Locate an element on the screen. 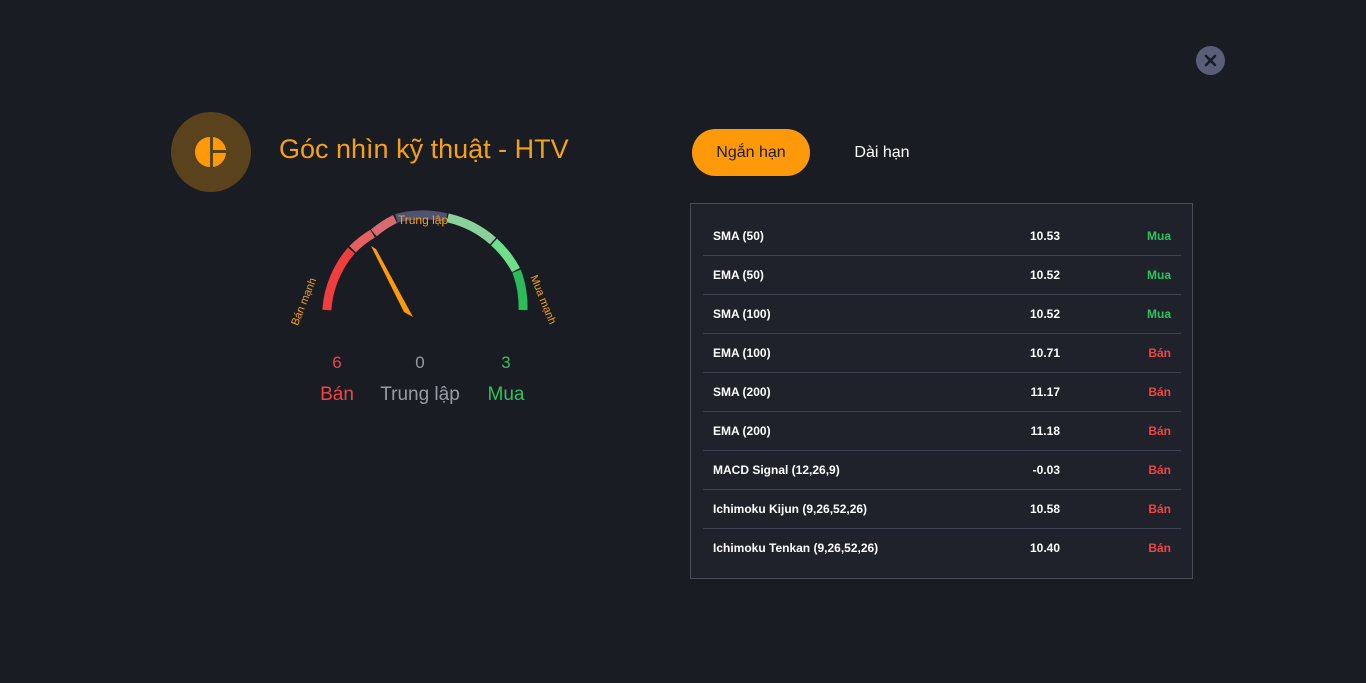  gauge-strong-sell-segment is located at coordinates (338, 279).